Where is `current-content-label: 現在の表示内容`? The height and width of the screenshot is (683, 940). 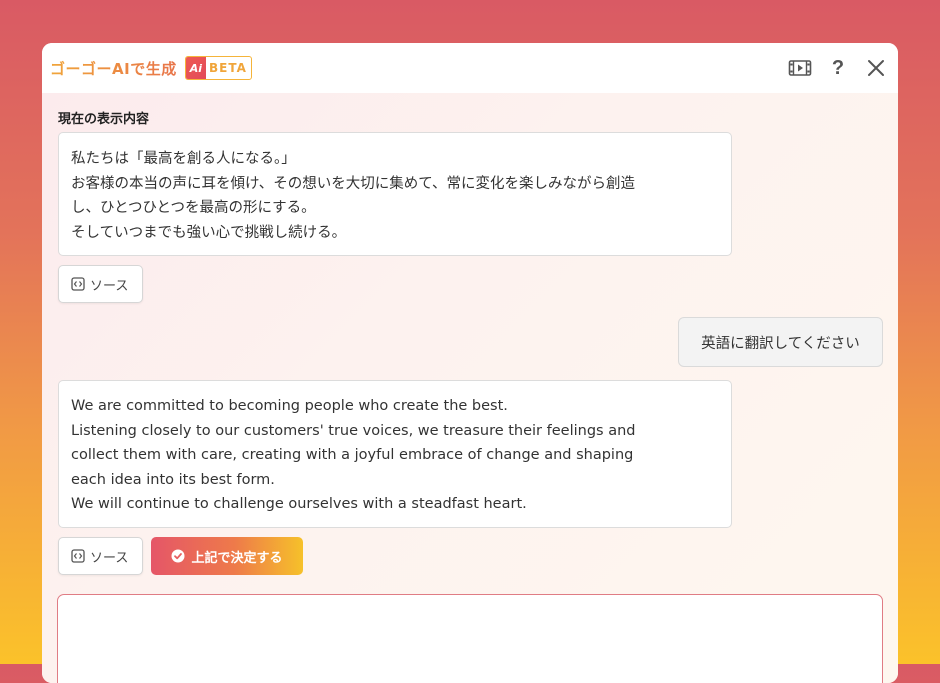
current-content-label: 現在の表示内容 is located at coordinates (104, 119).